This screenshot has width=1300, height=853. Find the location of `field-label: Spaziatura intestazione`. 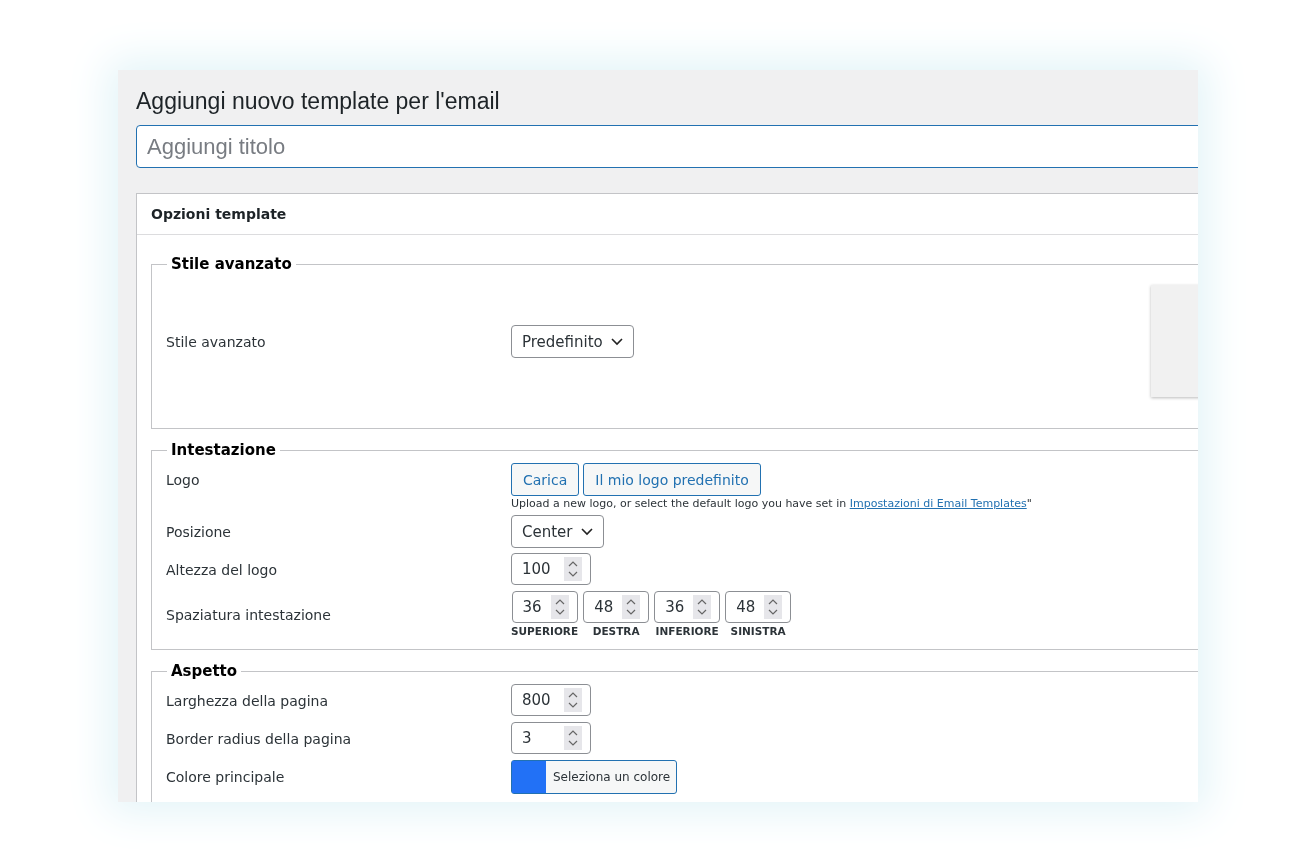

field-label: Spaziatura intestazione is located at coordinates (249, 614).